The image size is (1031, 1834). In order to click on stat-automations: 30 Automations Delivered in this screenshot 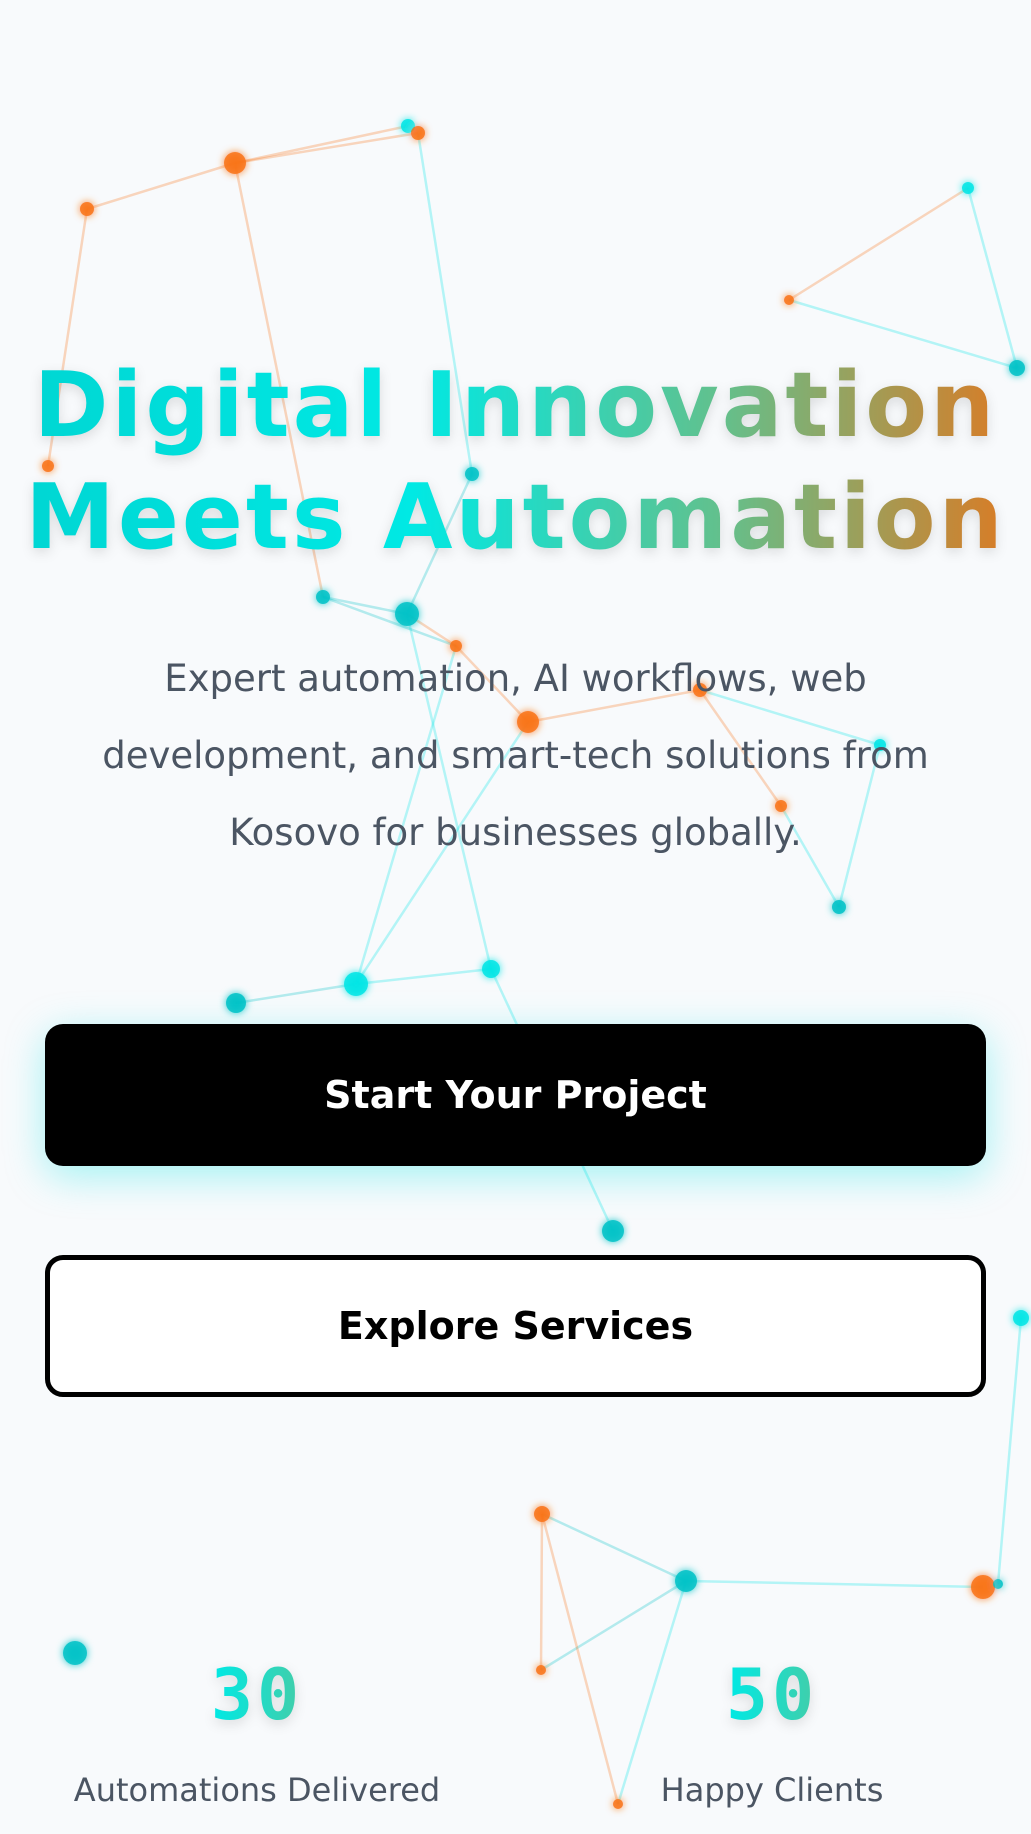, I will do `click(257, 1732)`.